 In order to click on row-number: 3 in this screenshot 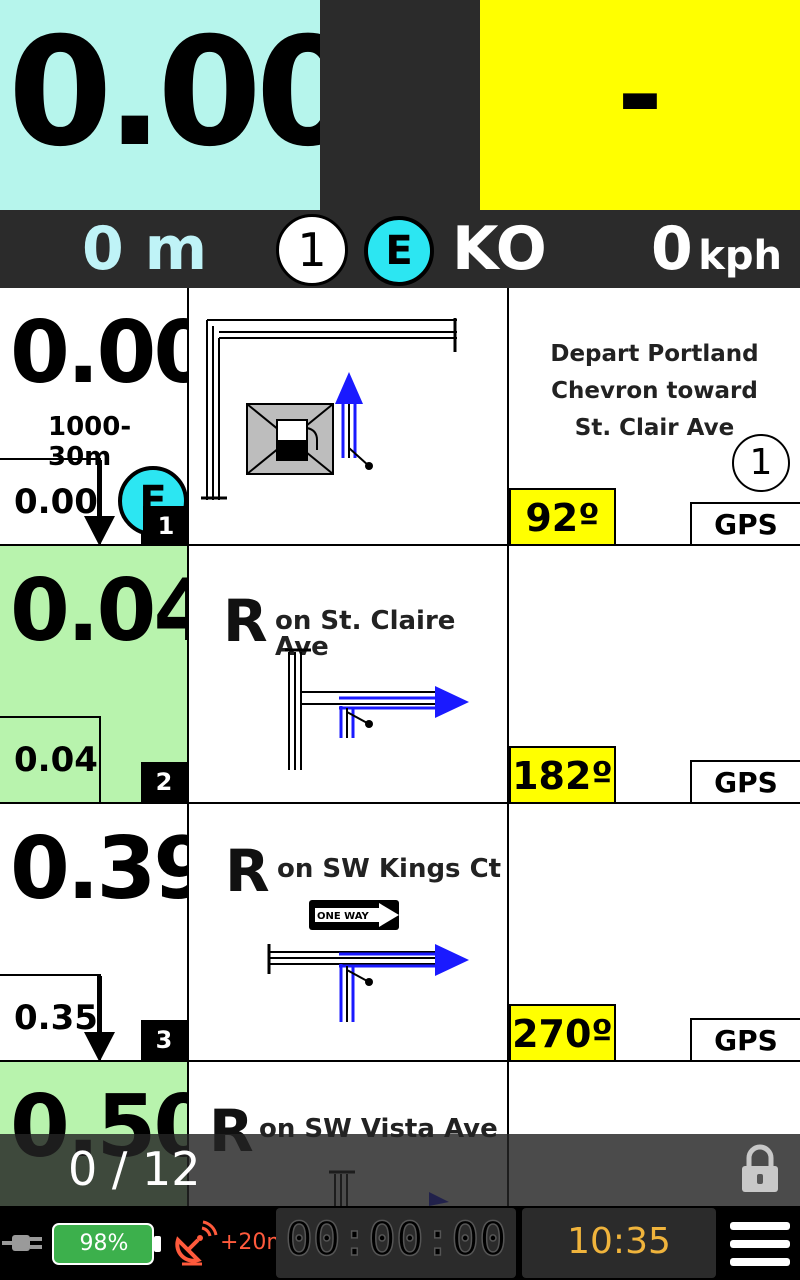, I will do `click(164, 1040)`.